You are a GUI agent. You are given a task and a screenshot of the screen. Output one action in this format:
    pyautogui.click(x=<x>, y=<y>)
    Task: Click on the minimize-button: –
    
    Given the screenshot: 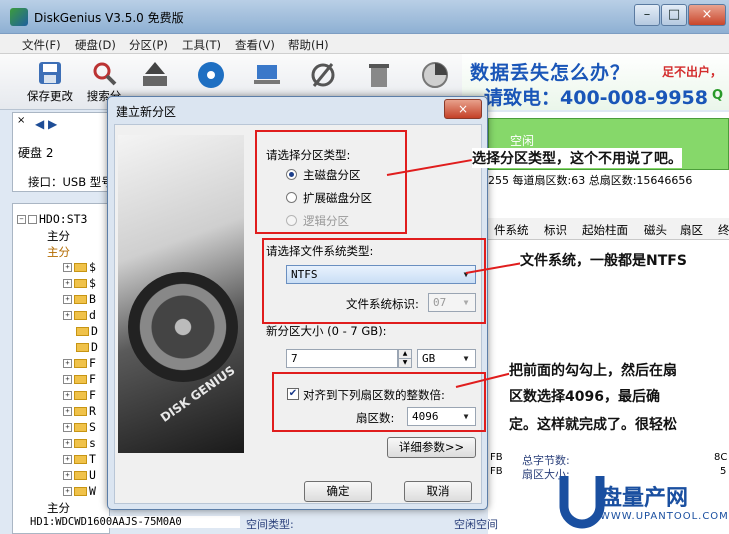 What is the action you would take?
    pyautogui.click(x=647, y=15)
    